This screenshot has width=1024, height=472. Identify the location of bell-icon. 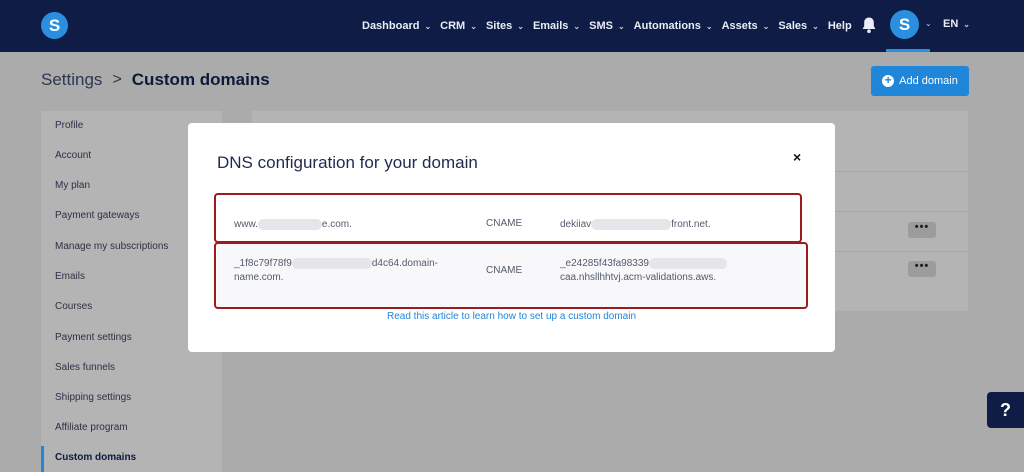
(869, 25).